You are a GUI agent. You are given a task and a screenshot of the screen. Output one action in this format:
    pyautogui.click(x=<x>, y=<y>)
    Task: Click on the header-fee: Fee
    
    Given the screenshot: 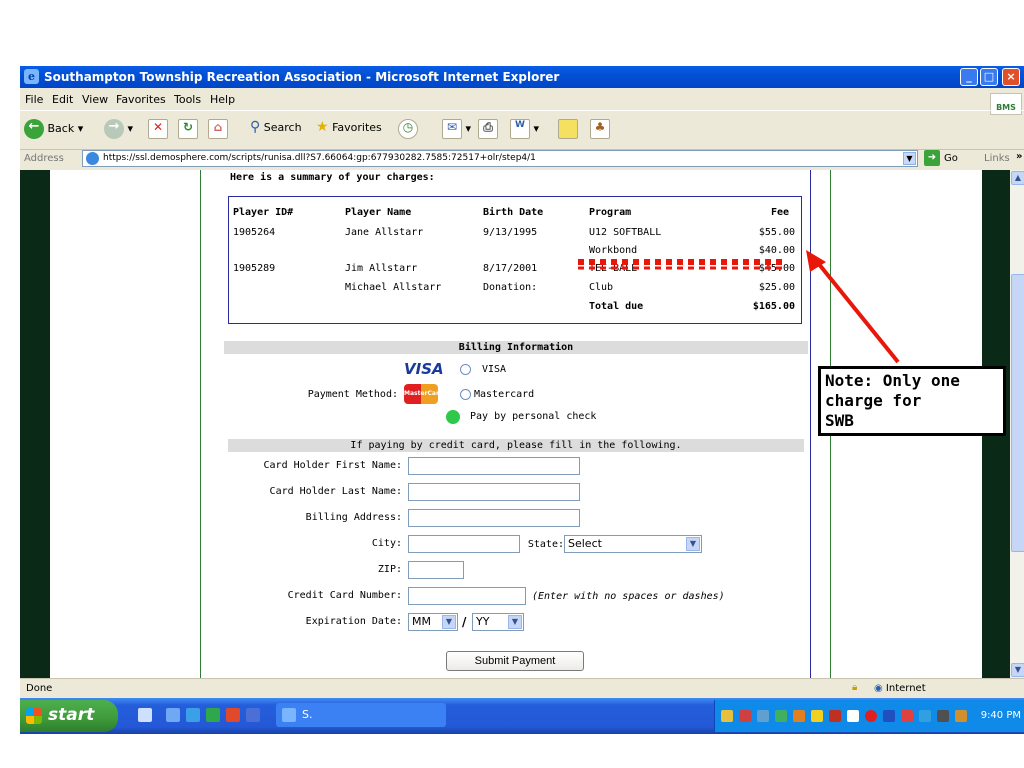 What is the action you would take?
    pyautogui.click(x=779, y=212)
    